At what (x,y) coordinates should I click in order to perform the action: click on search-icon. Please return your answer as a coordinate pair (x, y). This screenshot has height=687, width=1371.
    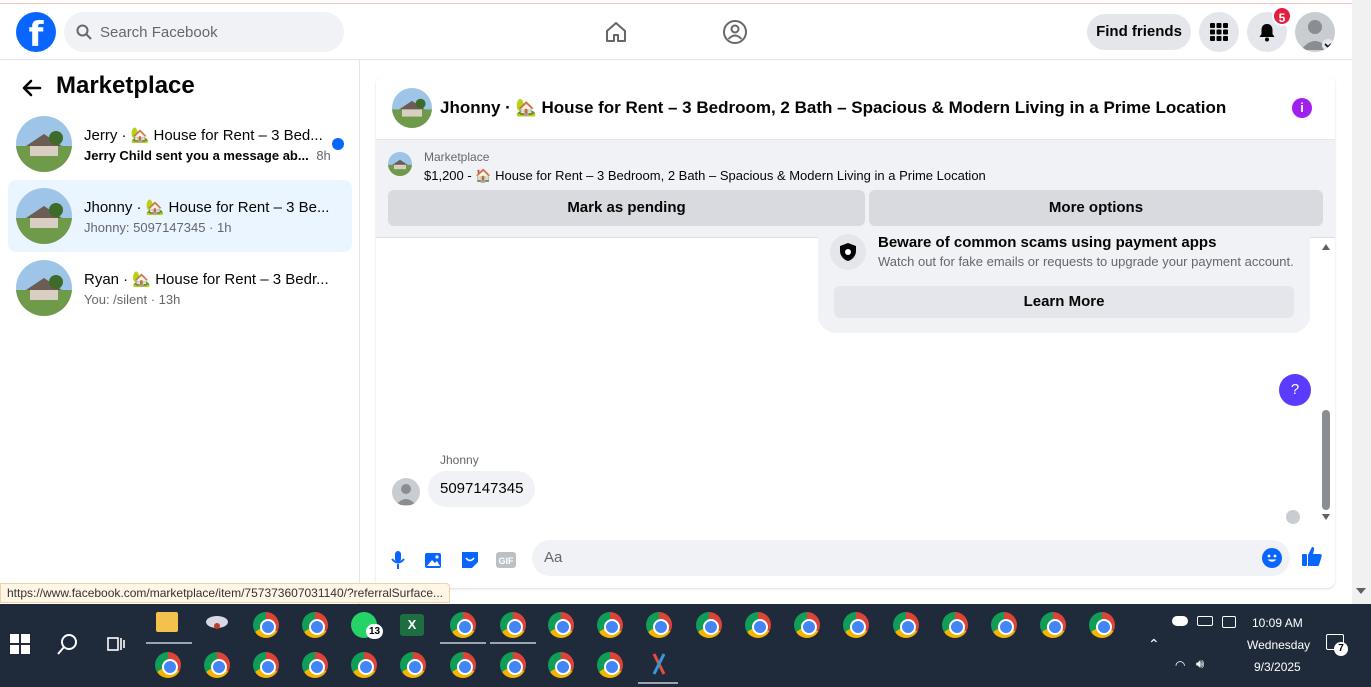
    Looking at the image, I should click on (68, 646).